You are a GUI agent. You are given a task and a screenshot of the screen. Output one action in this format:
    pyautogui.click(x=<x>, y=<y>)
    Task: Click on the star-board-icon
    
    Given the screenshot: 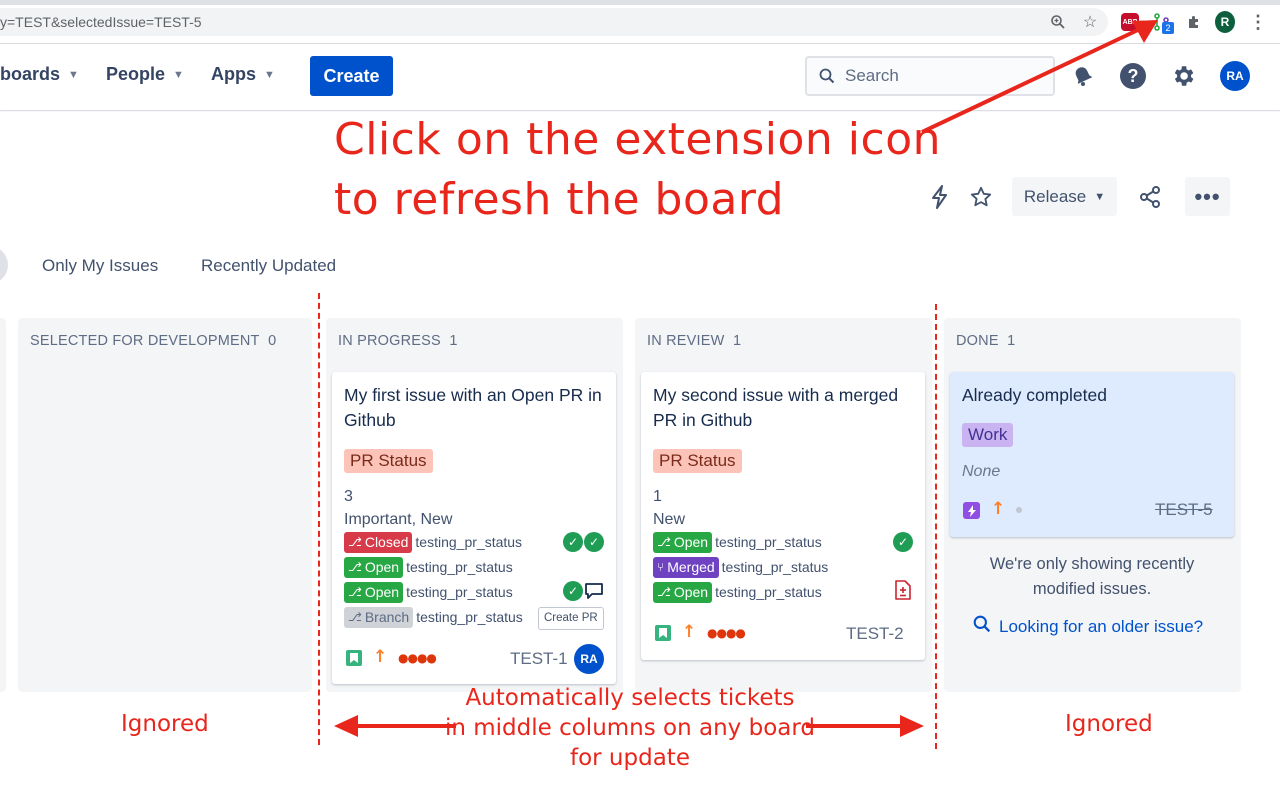 What is the action you would take?
    pyautogui.click(x=981, y=197)
    